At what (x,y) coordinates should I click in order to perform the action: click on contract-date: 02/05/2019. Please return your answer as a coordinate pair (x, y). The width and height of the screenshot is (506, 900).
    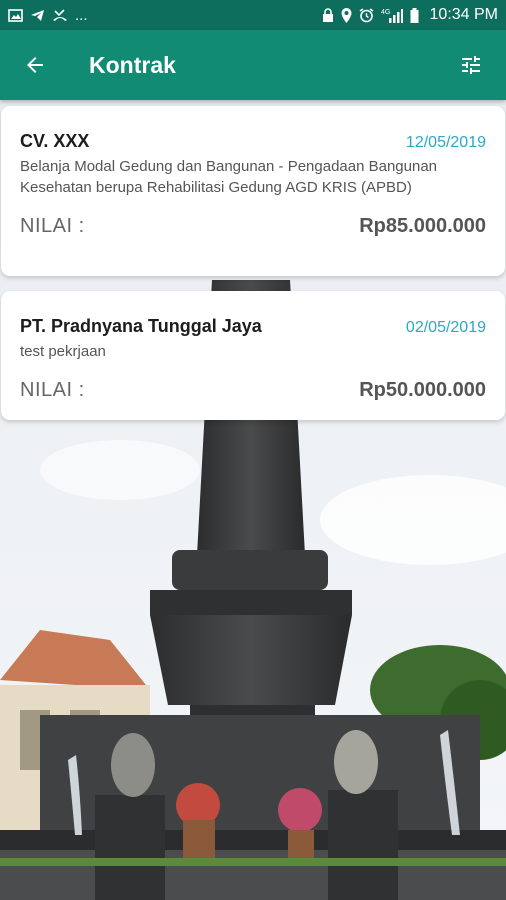
    Looking at the image, I should click on (445, 327).